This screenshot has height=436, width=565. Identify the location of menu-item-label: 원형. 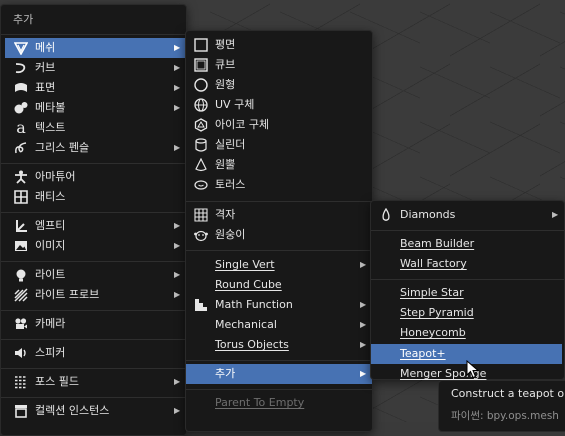
(225, 84).